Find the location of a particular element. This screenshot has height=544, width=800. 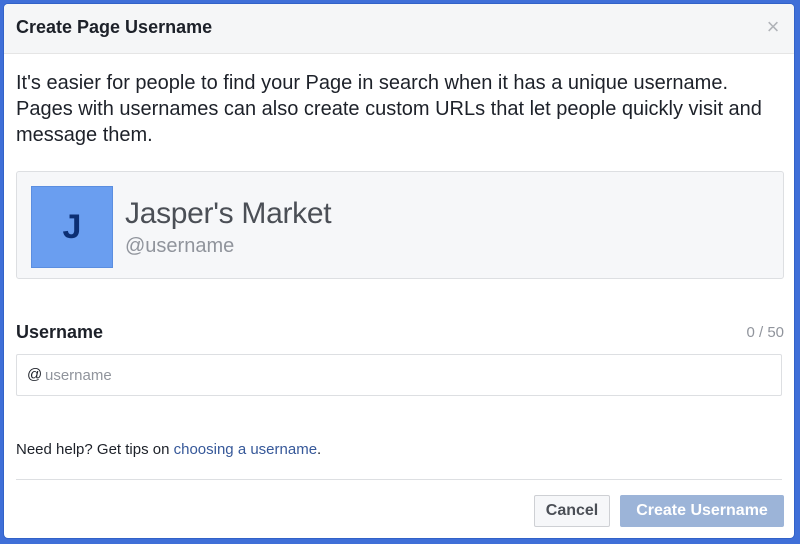

page-avatar: J is located at coordinates (72, 227).